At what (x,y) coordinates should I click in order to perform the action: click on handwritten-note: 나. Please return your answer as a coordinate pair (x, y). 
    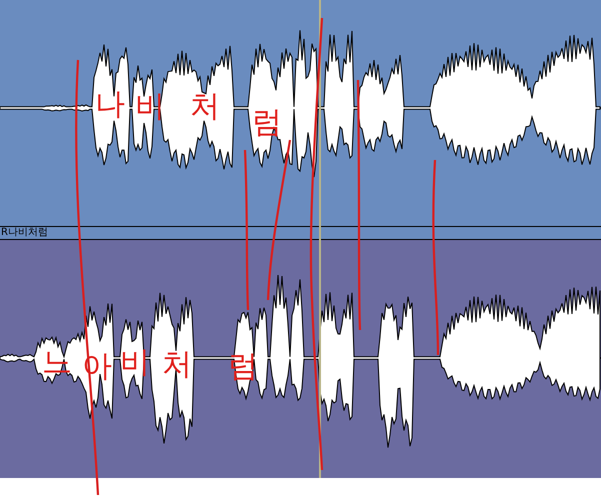
    Looking at the image, I should click on (110, 105).